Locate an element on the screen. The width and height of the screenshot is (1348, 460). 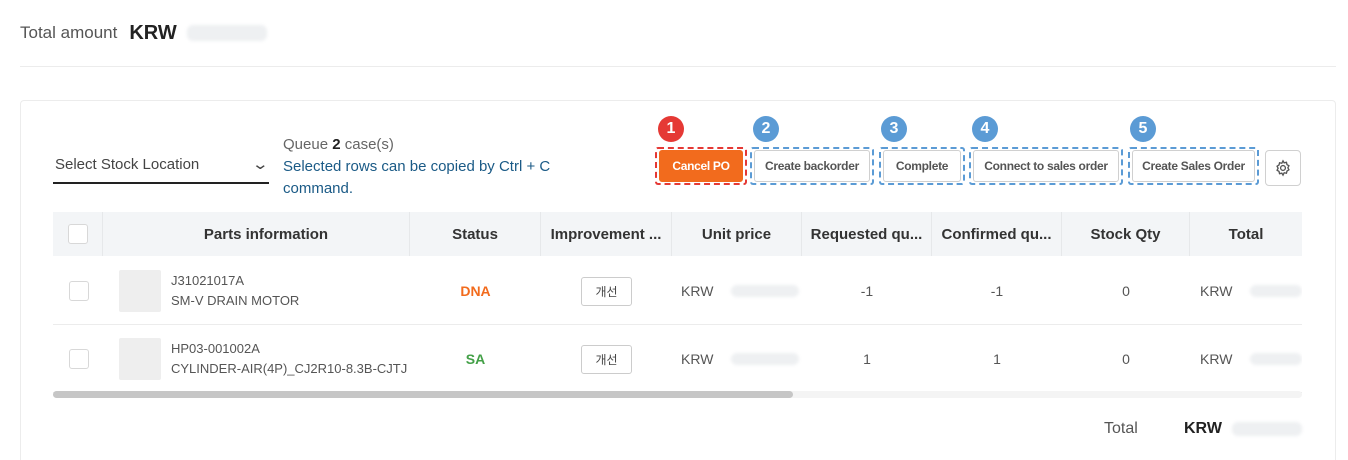
status-cell: DNA is located at coordinates (475, 291).